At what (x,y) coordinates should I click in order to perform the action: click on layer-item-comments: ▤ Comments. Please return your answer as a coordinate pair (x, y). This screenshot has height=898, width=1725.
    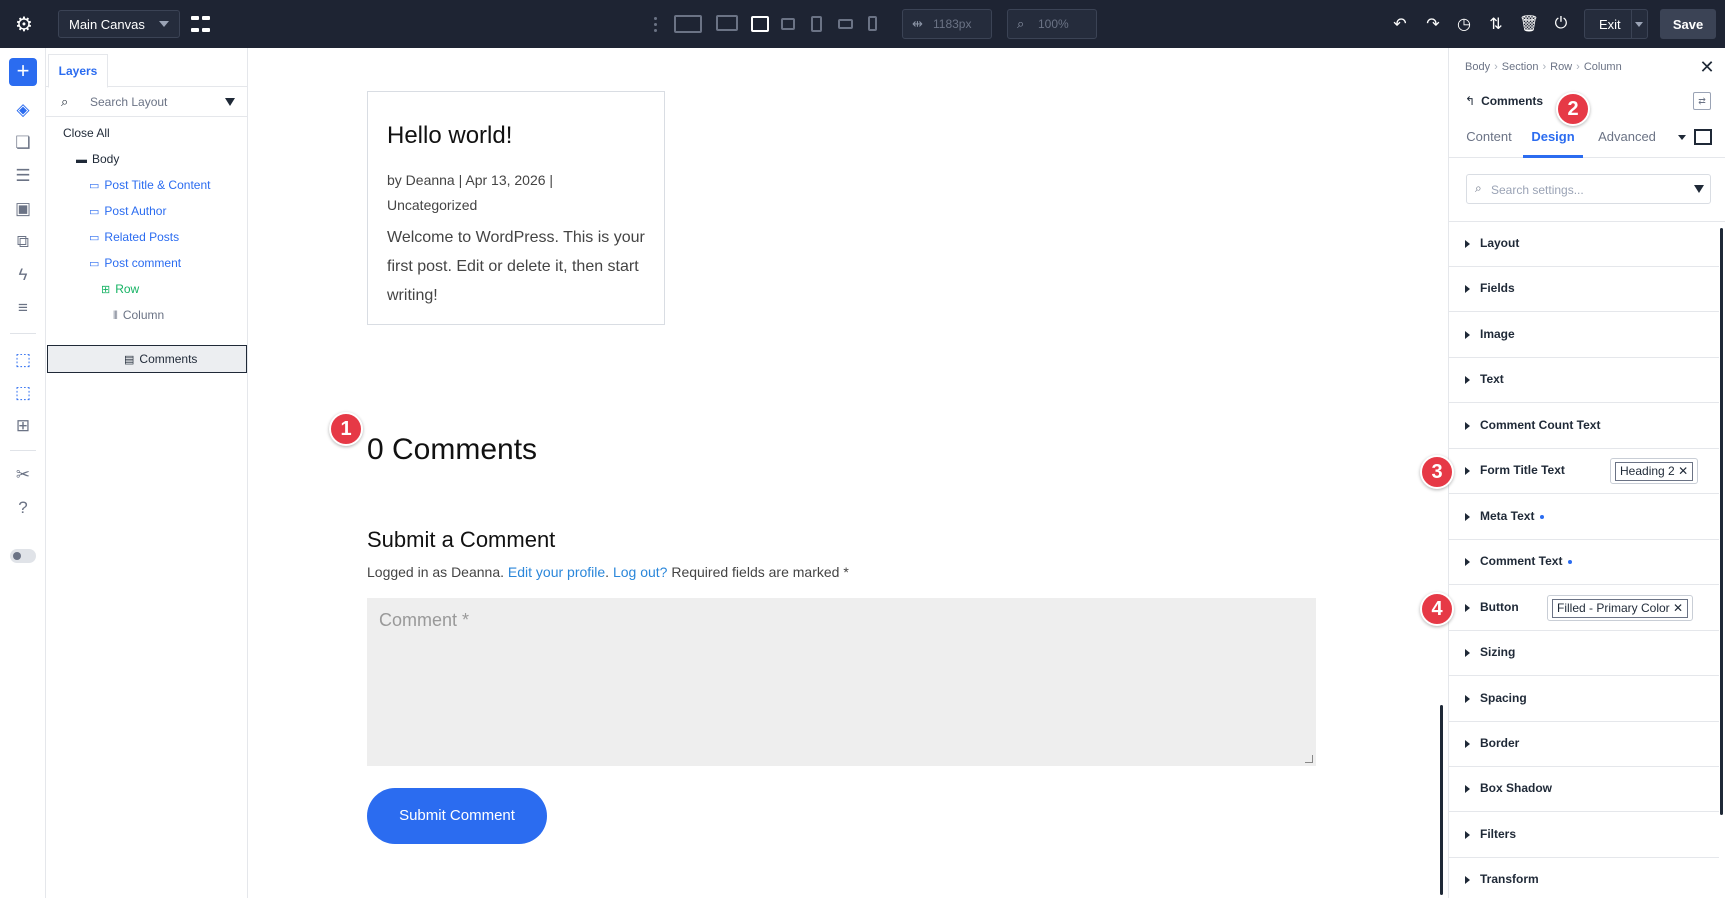
    Looking at the image, I should click on (160, 359).